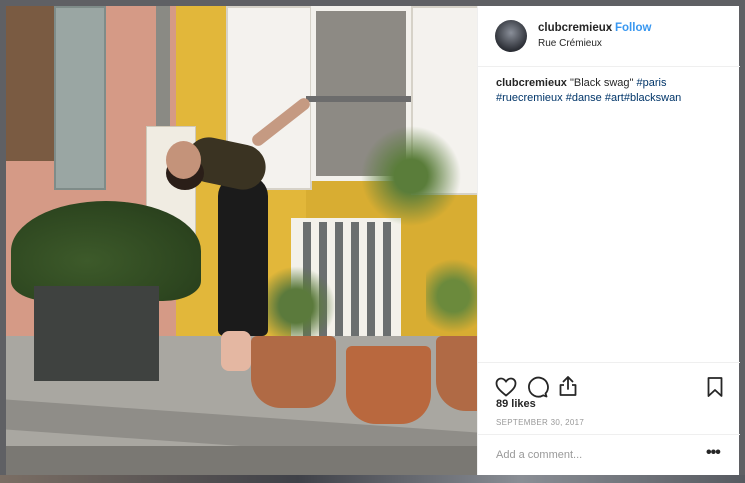  Describe the element at coordinates (506, 387) in the screenshot. I see `heart-icon` at that location.